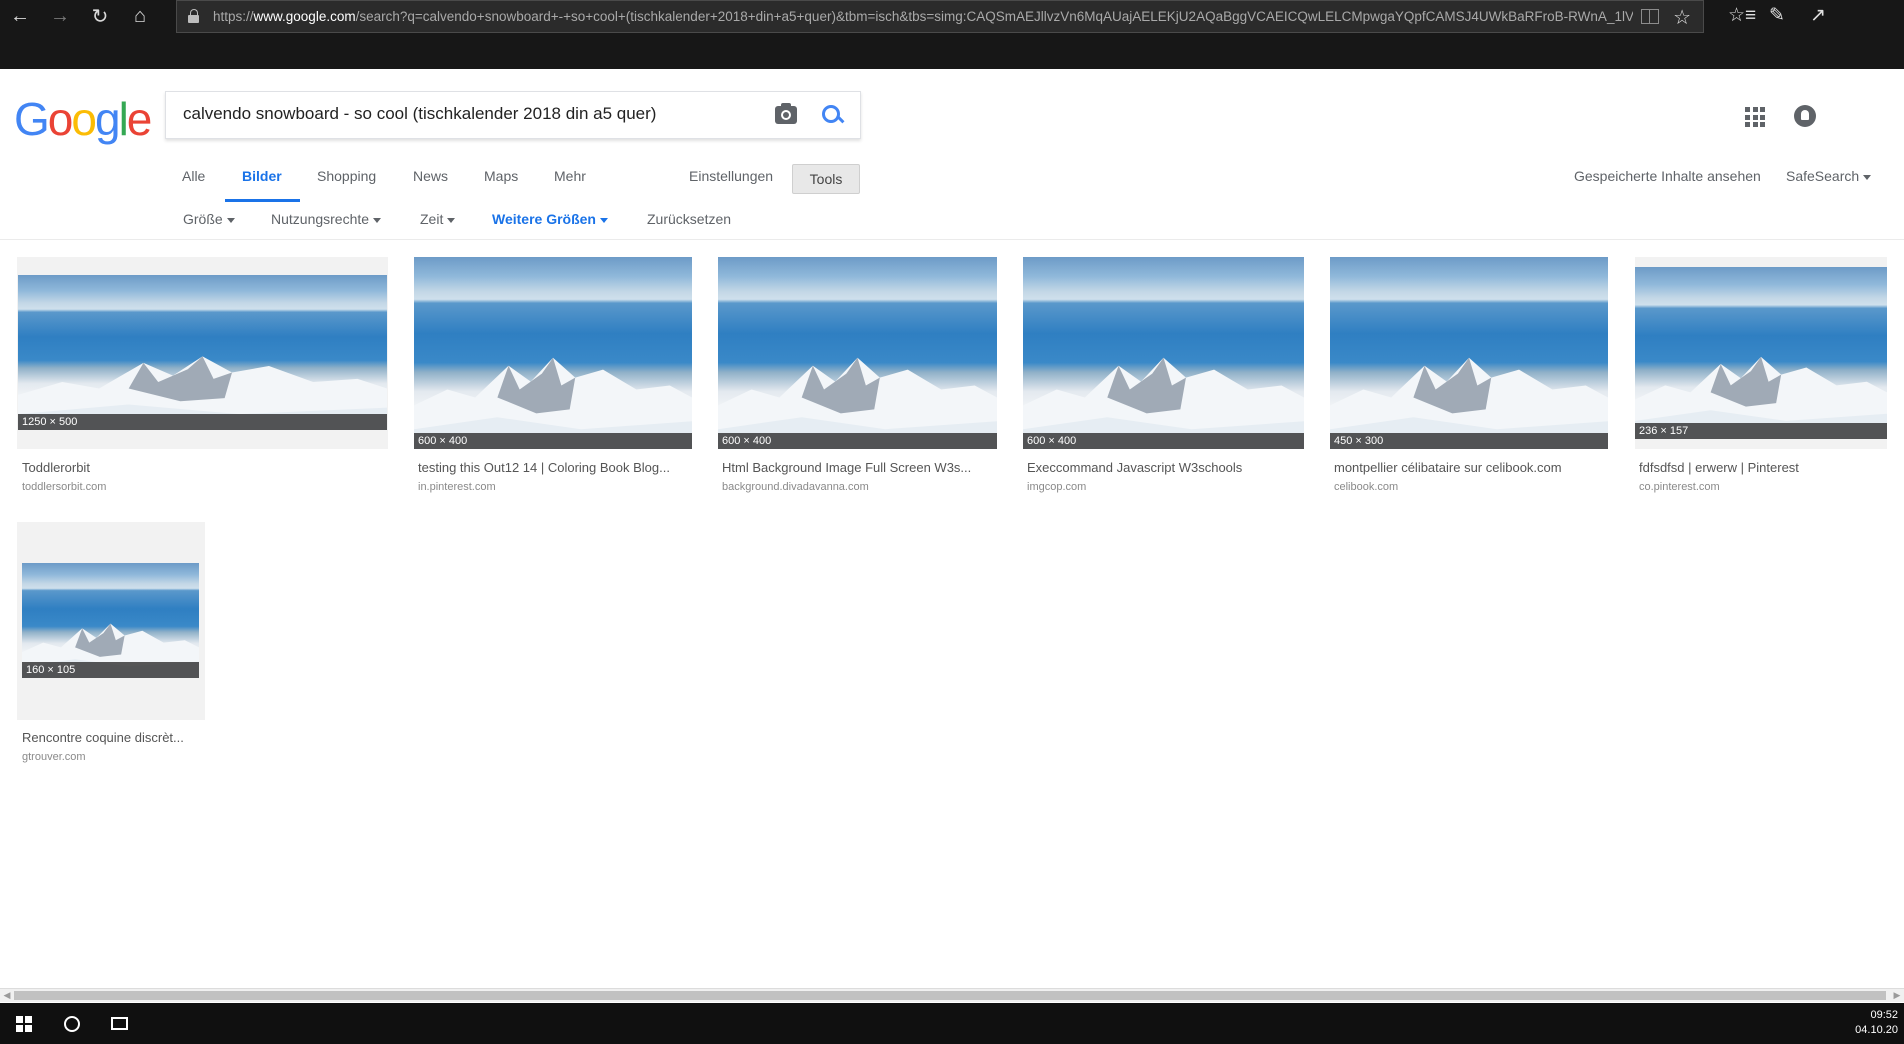  What do you see at coordinates (457, 487) in the screenshot?
I see `result-domain: in.pinterest.com` at bounding box center [457, 487].